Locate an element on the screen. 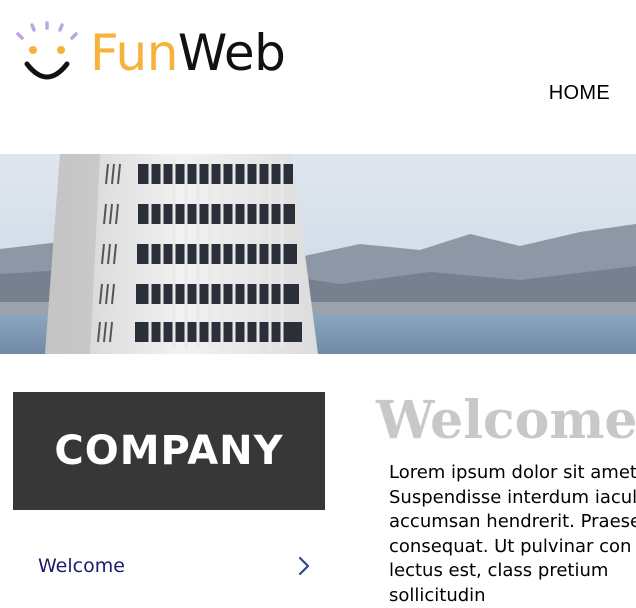  nav-home-link: HOME is located at coordinates (579, 93).